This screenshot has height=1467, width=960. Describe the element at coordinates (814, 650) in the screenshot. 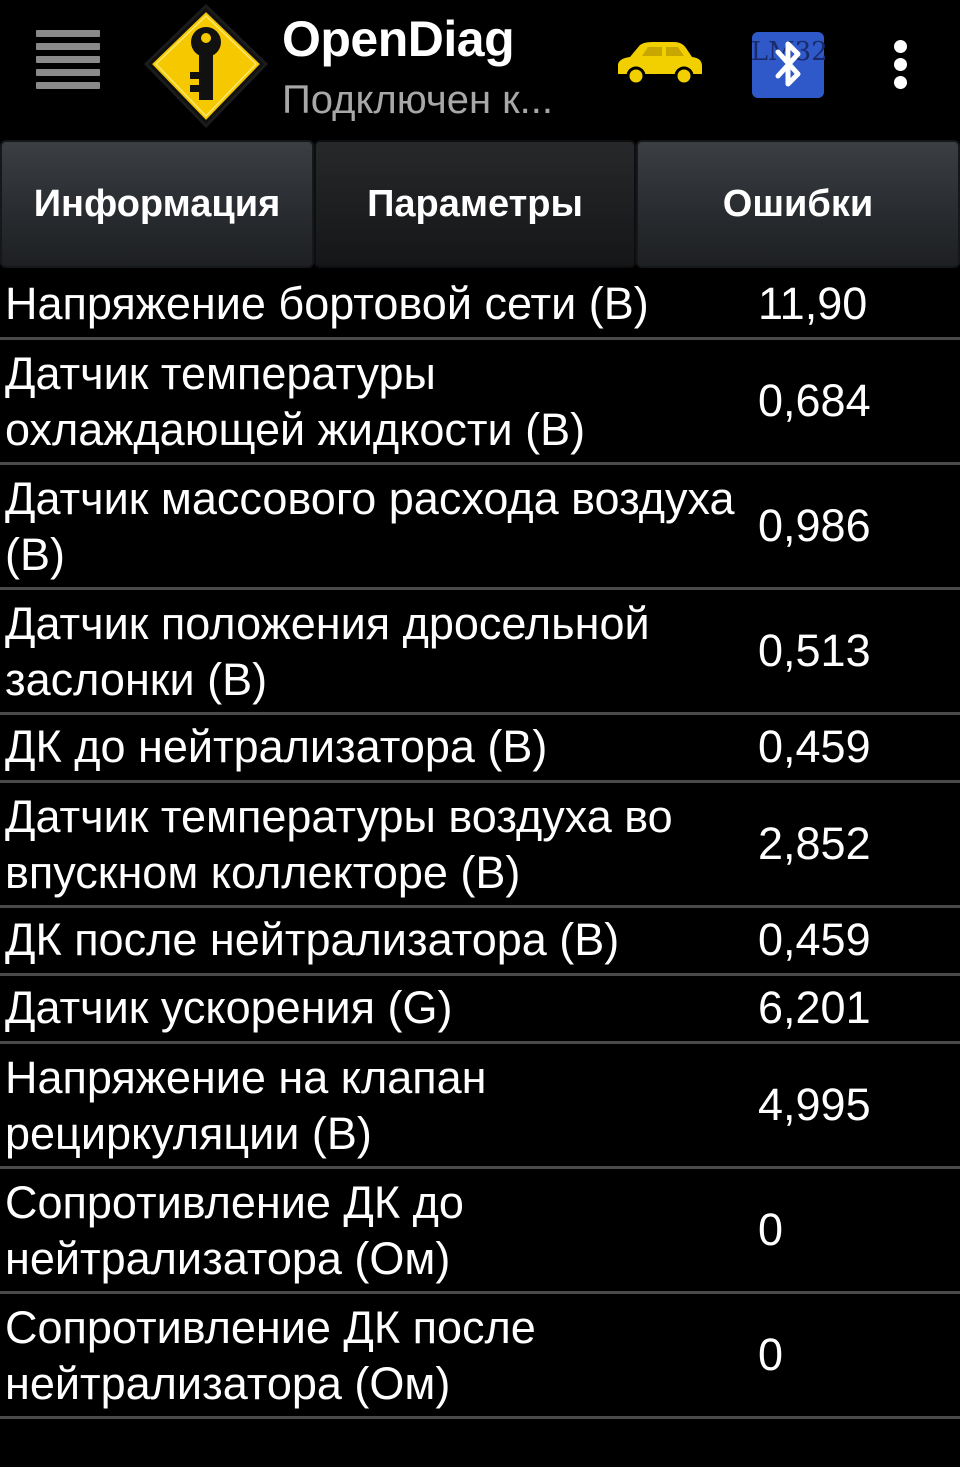

I see `parameter-value: 0,513` at that location.